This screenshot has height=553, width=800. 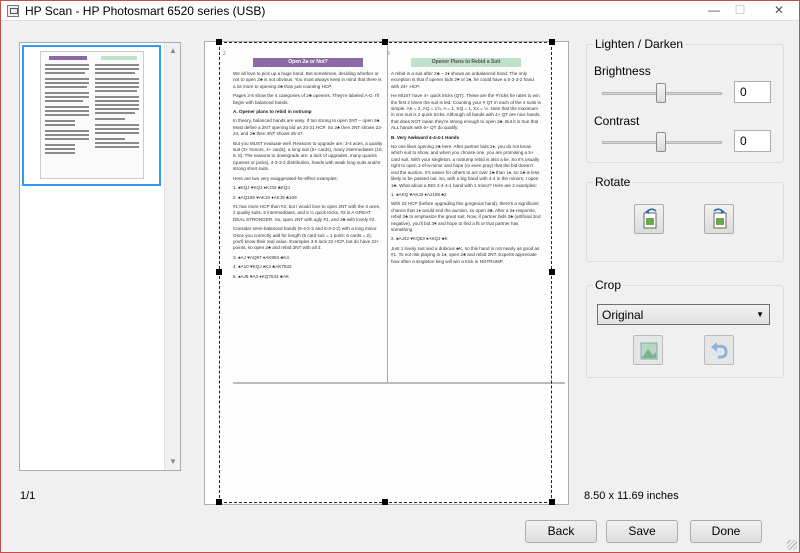 I want to click on thumbnail-scrollbar: ▲ ▼, so click(x=172, y=256).